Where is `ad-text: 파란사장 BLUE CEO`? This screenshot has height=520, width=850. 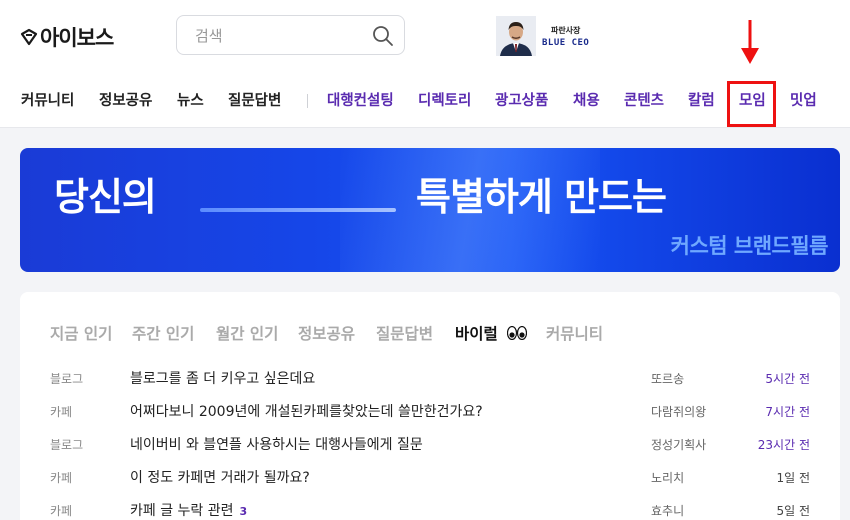
ad-text: 파란사장 BLUE CEO is located at coordinates (565, 36).